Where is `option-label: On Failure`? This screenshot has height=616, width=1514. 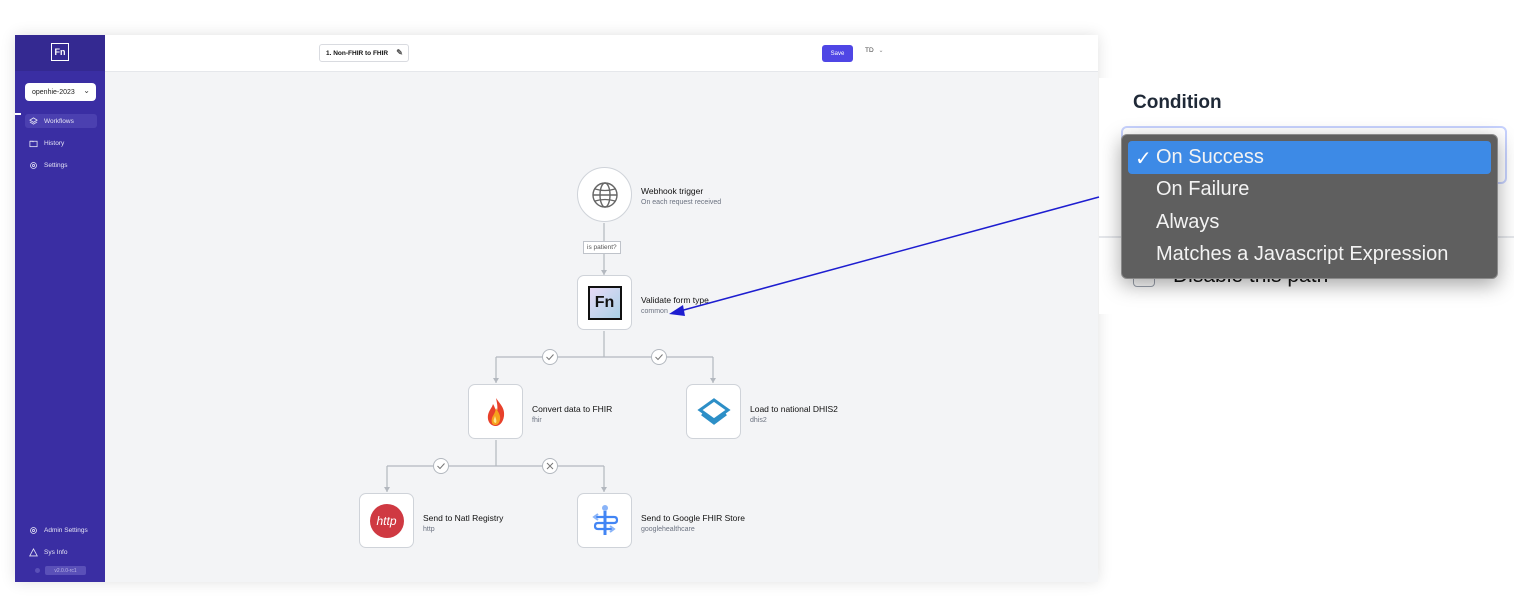 option-label: On Failure is located at coordinates (1203, 189).